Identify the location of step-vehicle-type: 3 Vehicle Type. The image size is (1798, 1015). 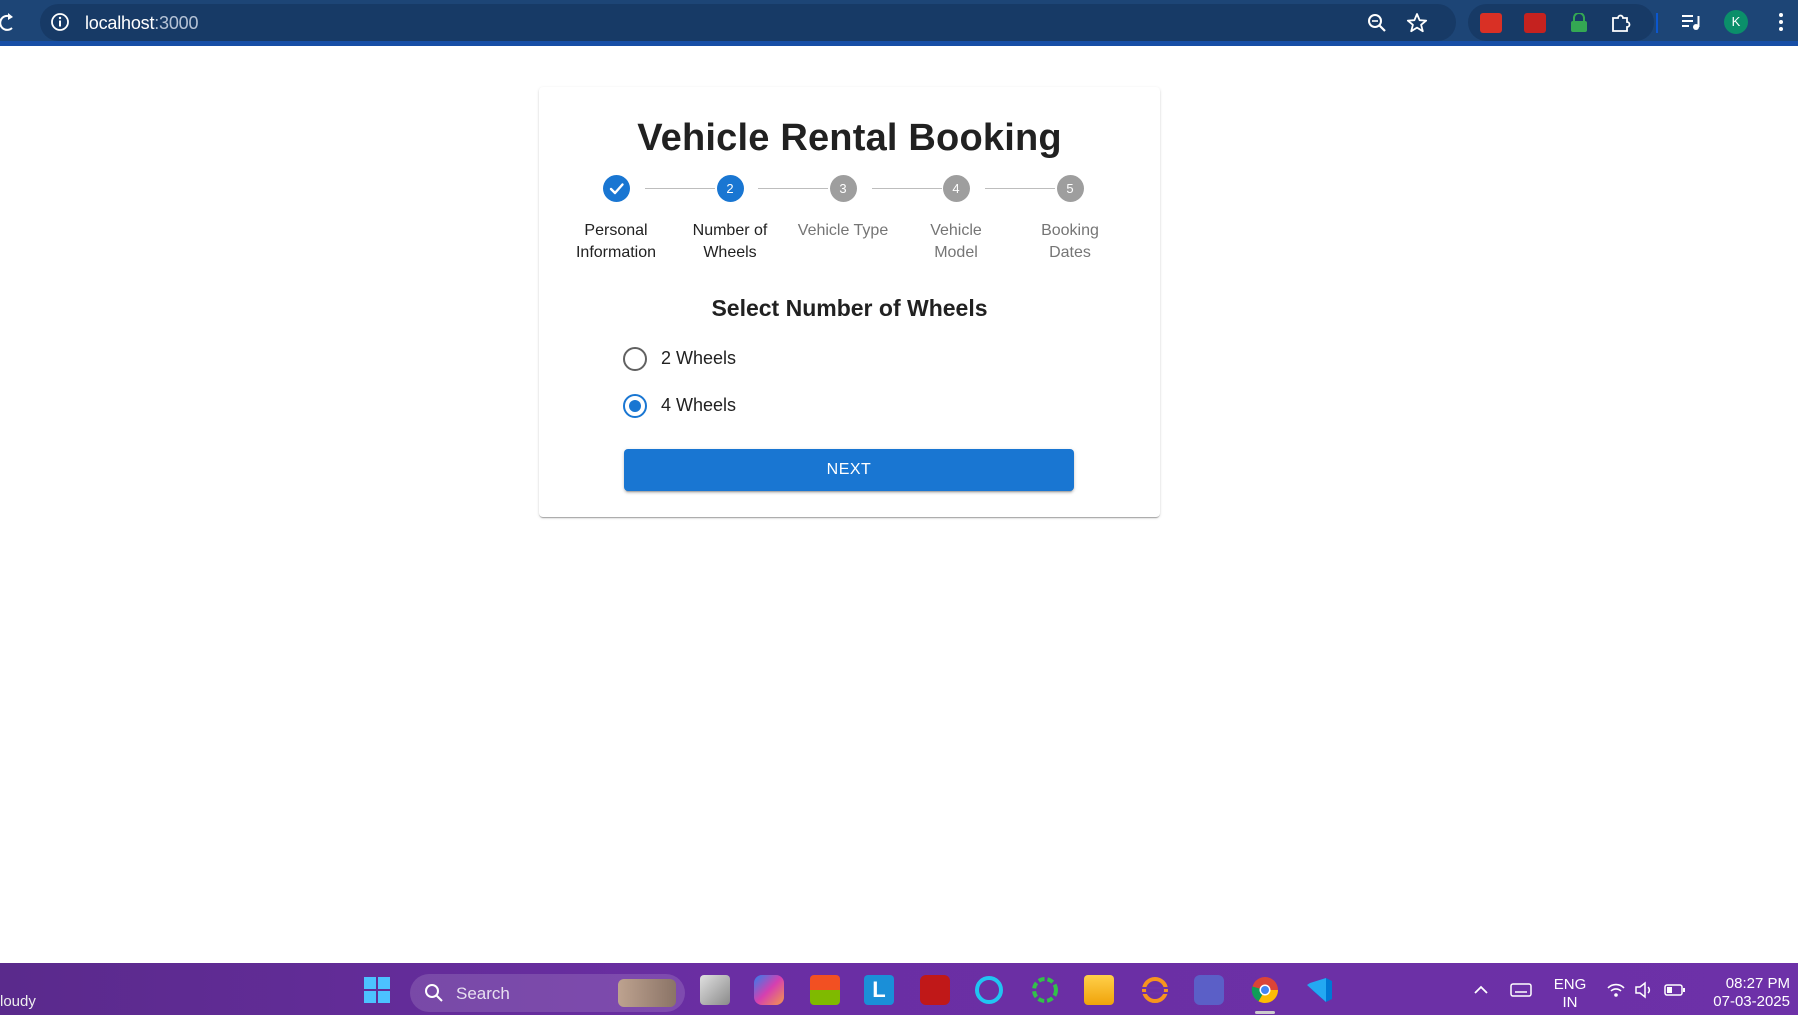
(843, 208).